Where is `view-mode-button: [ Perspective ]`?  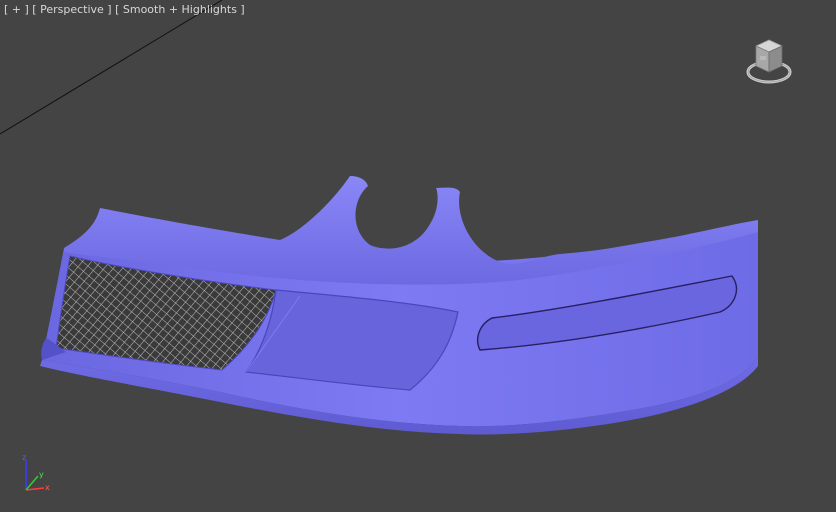 view-mode-button: [ Perspective ] is located at coordinates (71, 9).